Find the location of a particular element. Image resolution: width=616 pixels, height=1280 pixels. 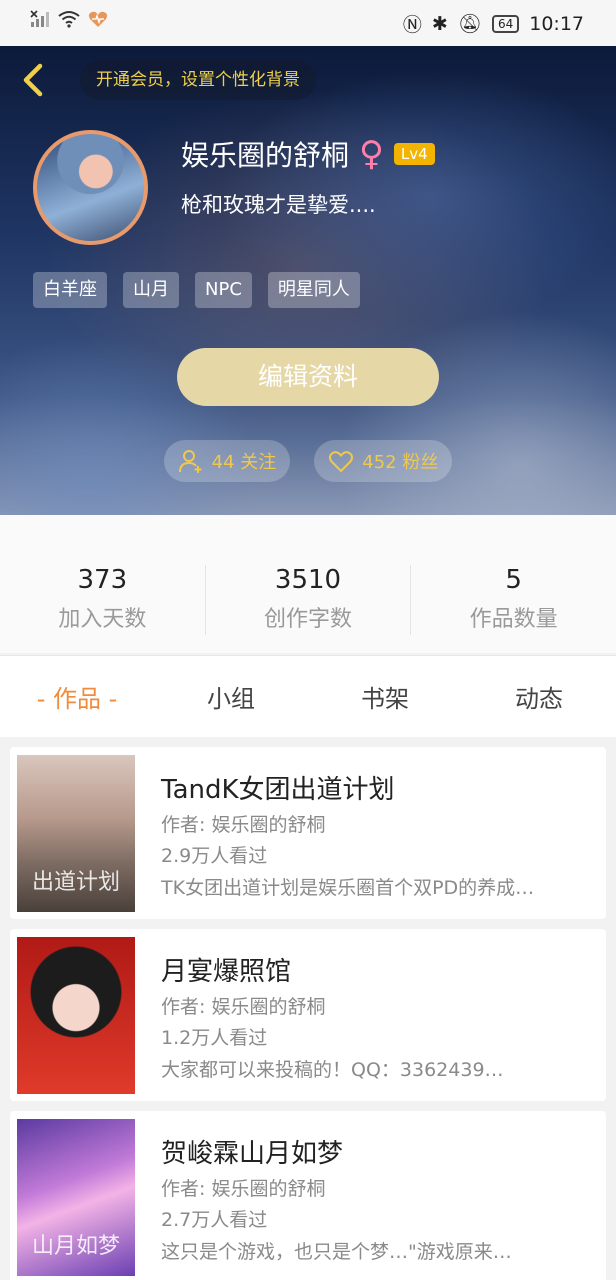

stat-label: 加入天数 is located at coordinates (102, 619).